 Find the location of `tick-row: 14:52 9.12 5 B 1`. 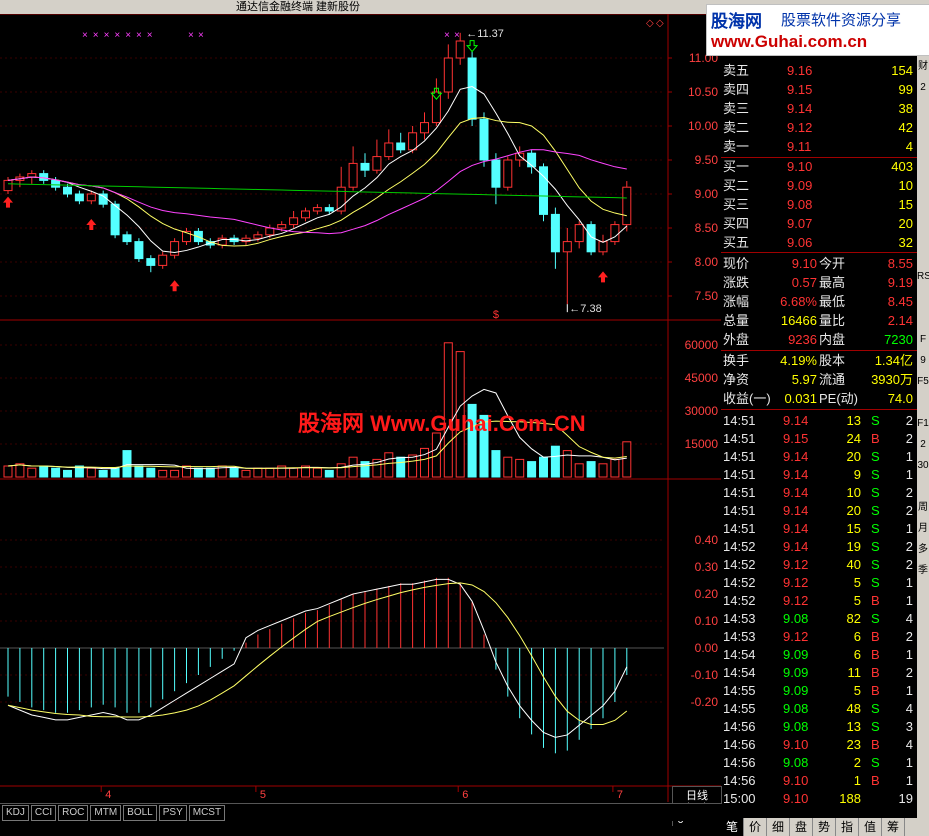

tick-row: 14:52 9.12 5 B 1 is located at coordinates (819, 601).